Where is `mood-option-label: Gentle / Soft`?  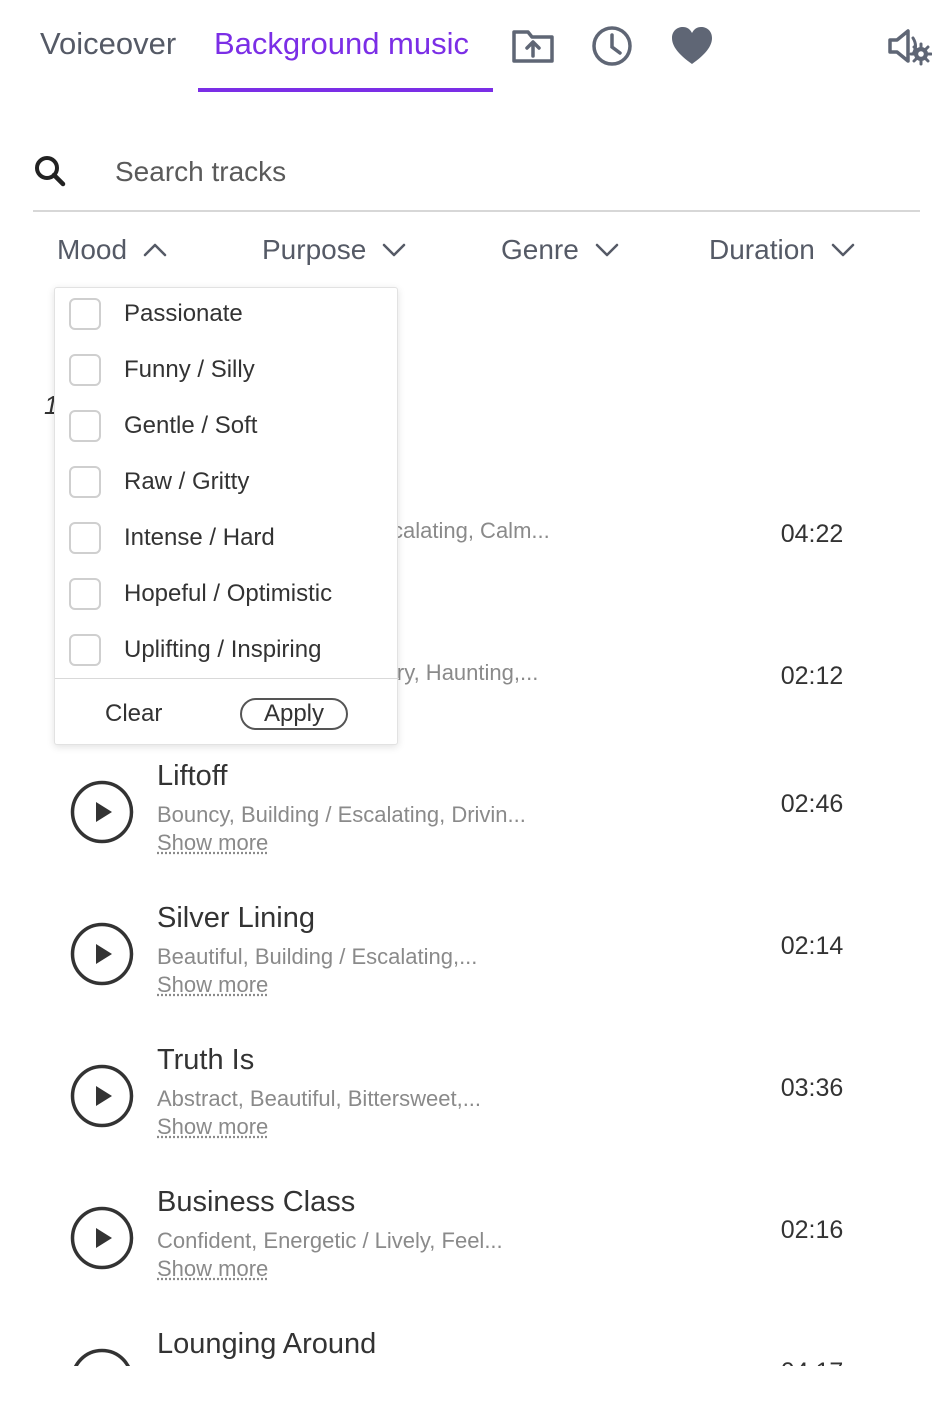
mood-option-label: Gentle / Soft is located at coordinates (191, 425).